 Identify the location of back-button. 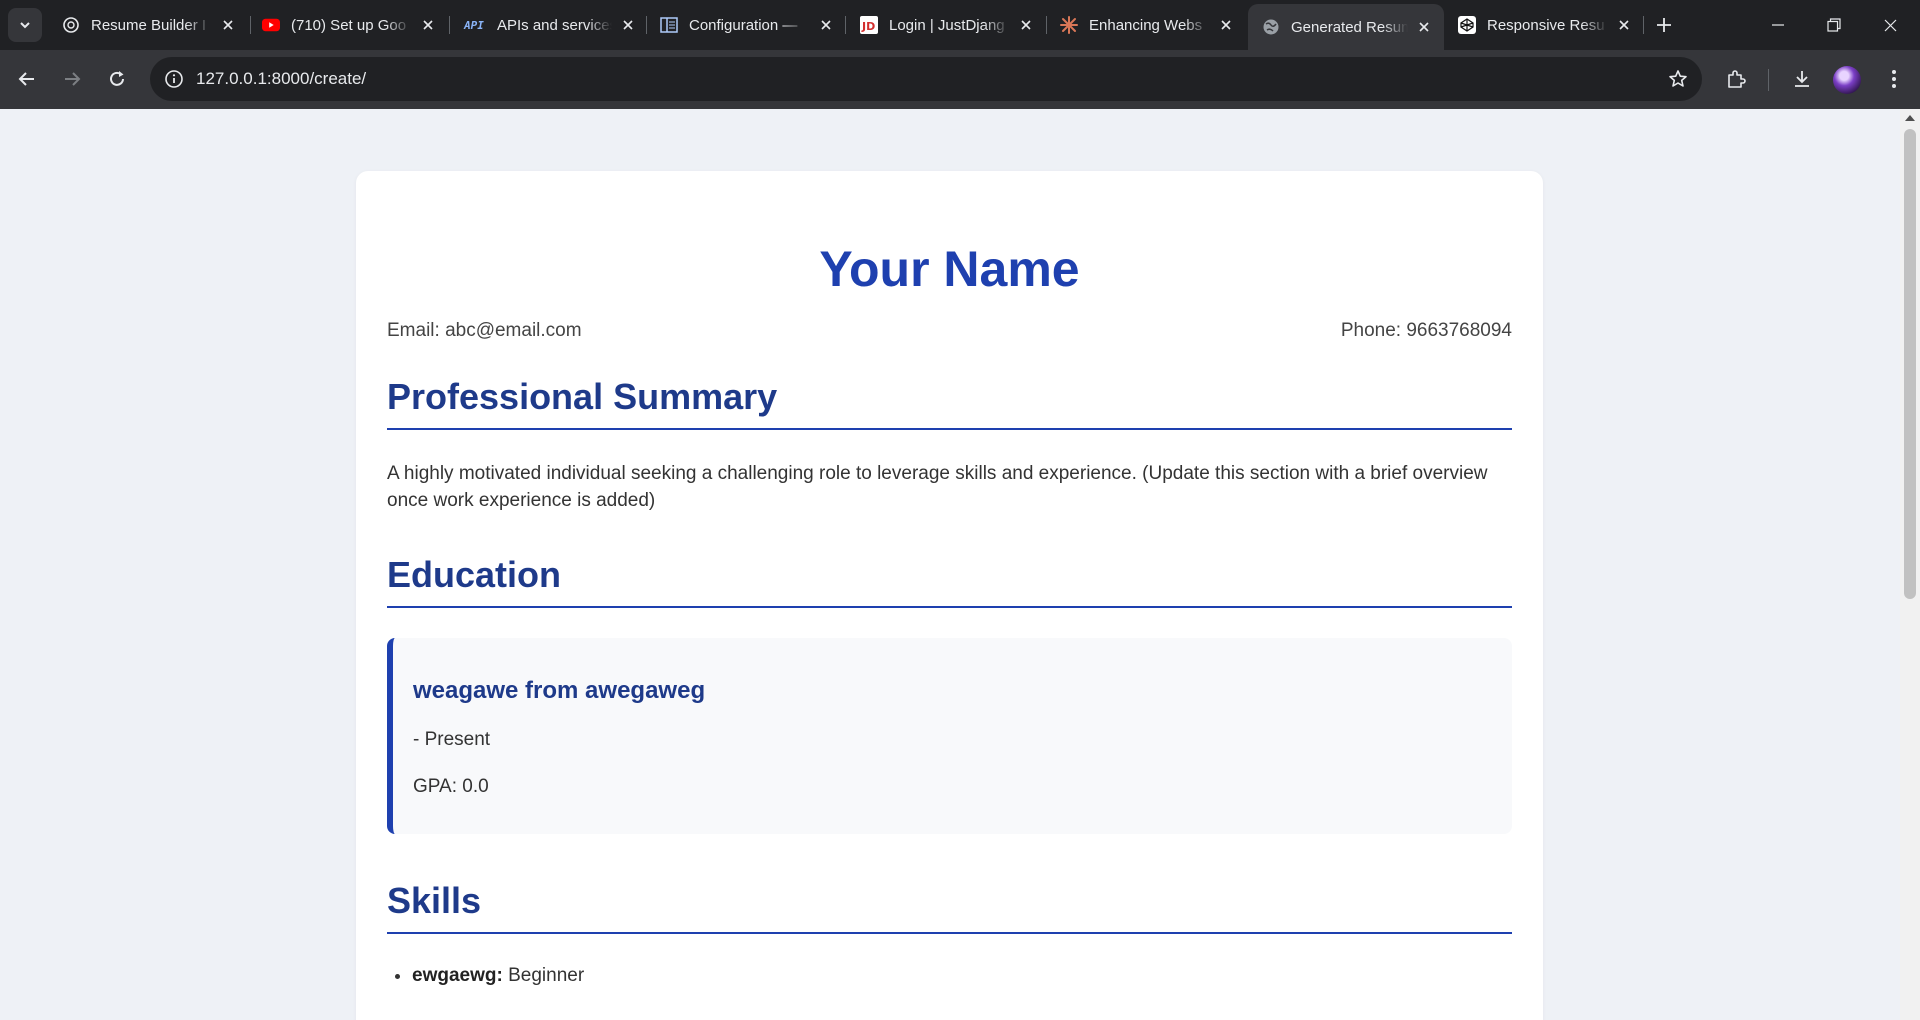
(27, 79).